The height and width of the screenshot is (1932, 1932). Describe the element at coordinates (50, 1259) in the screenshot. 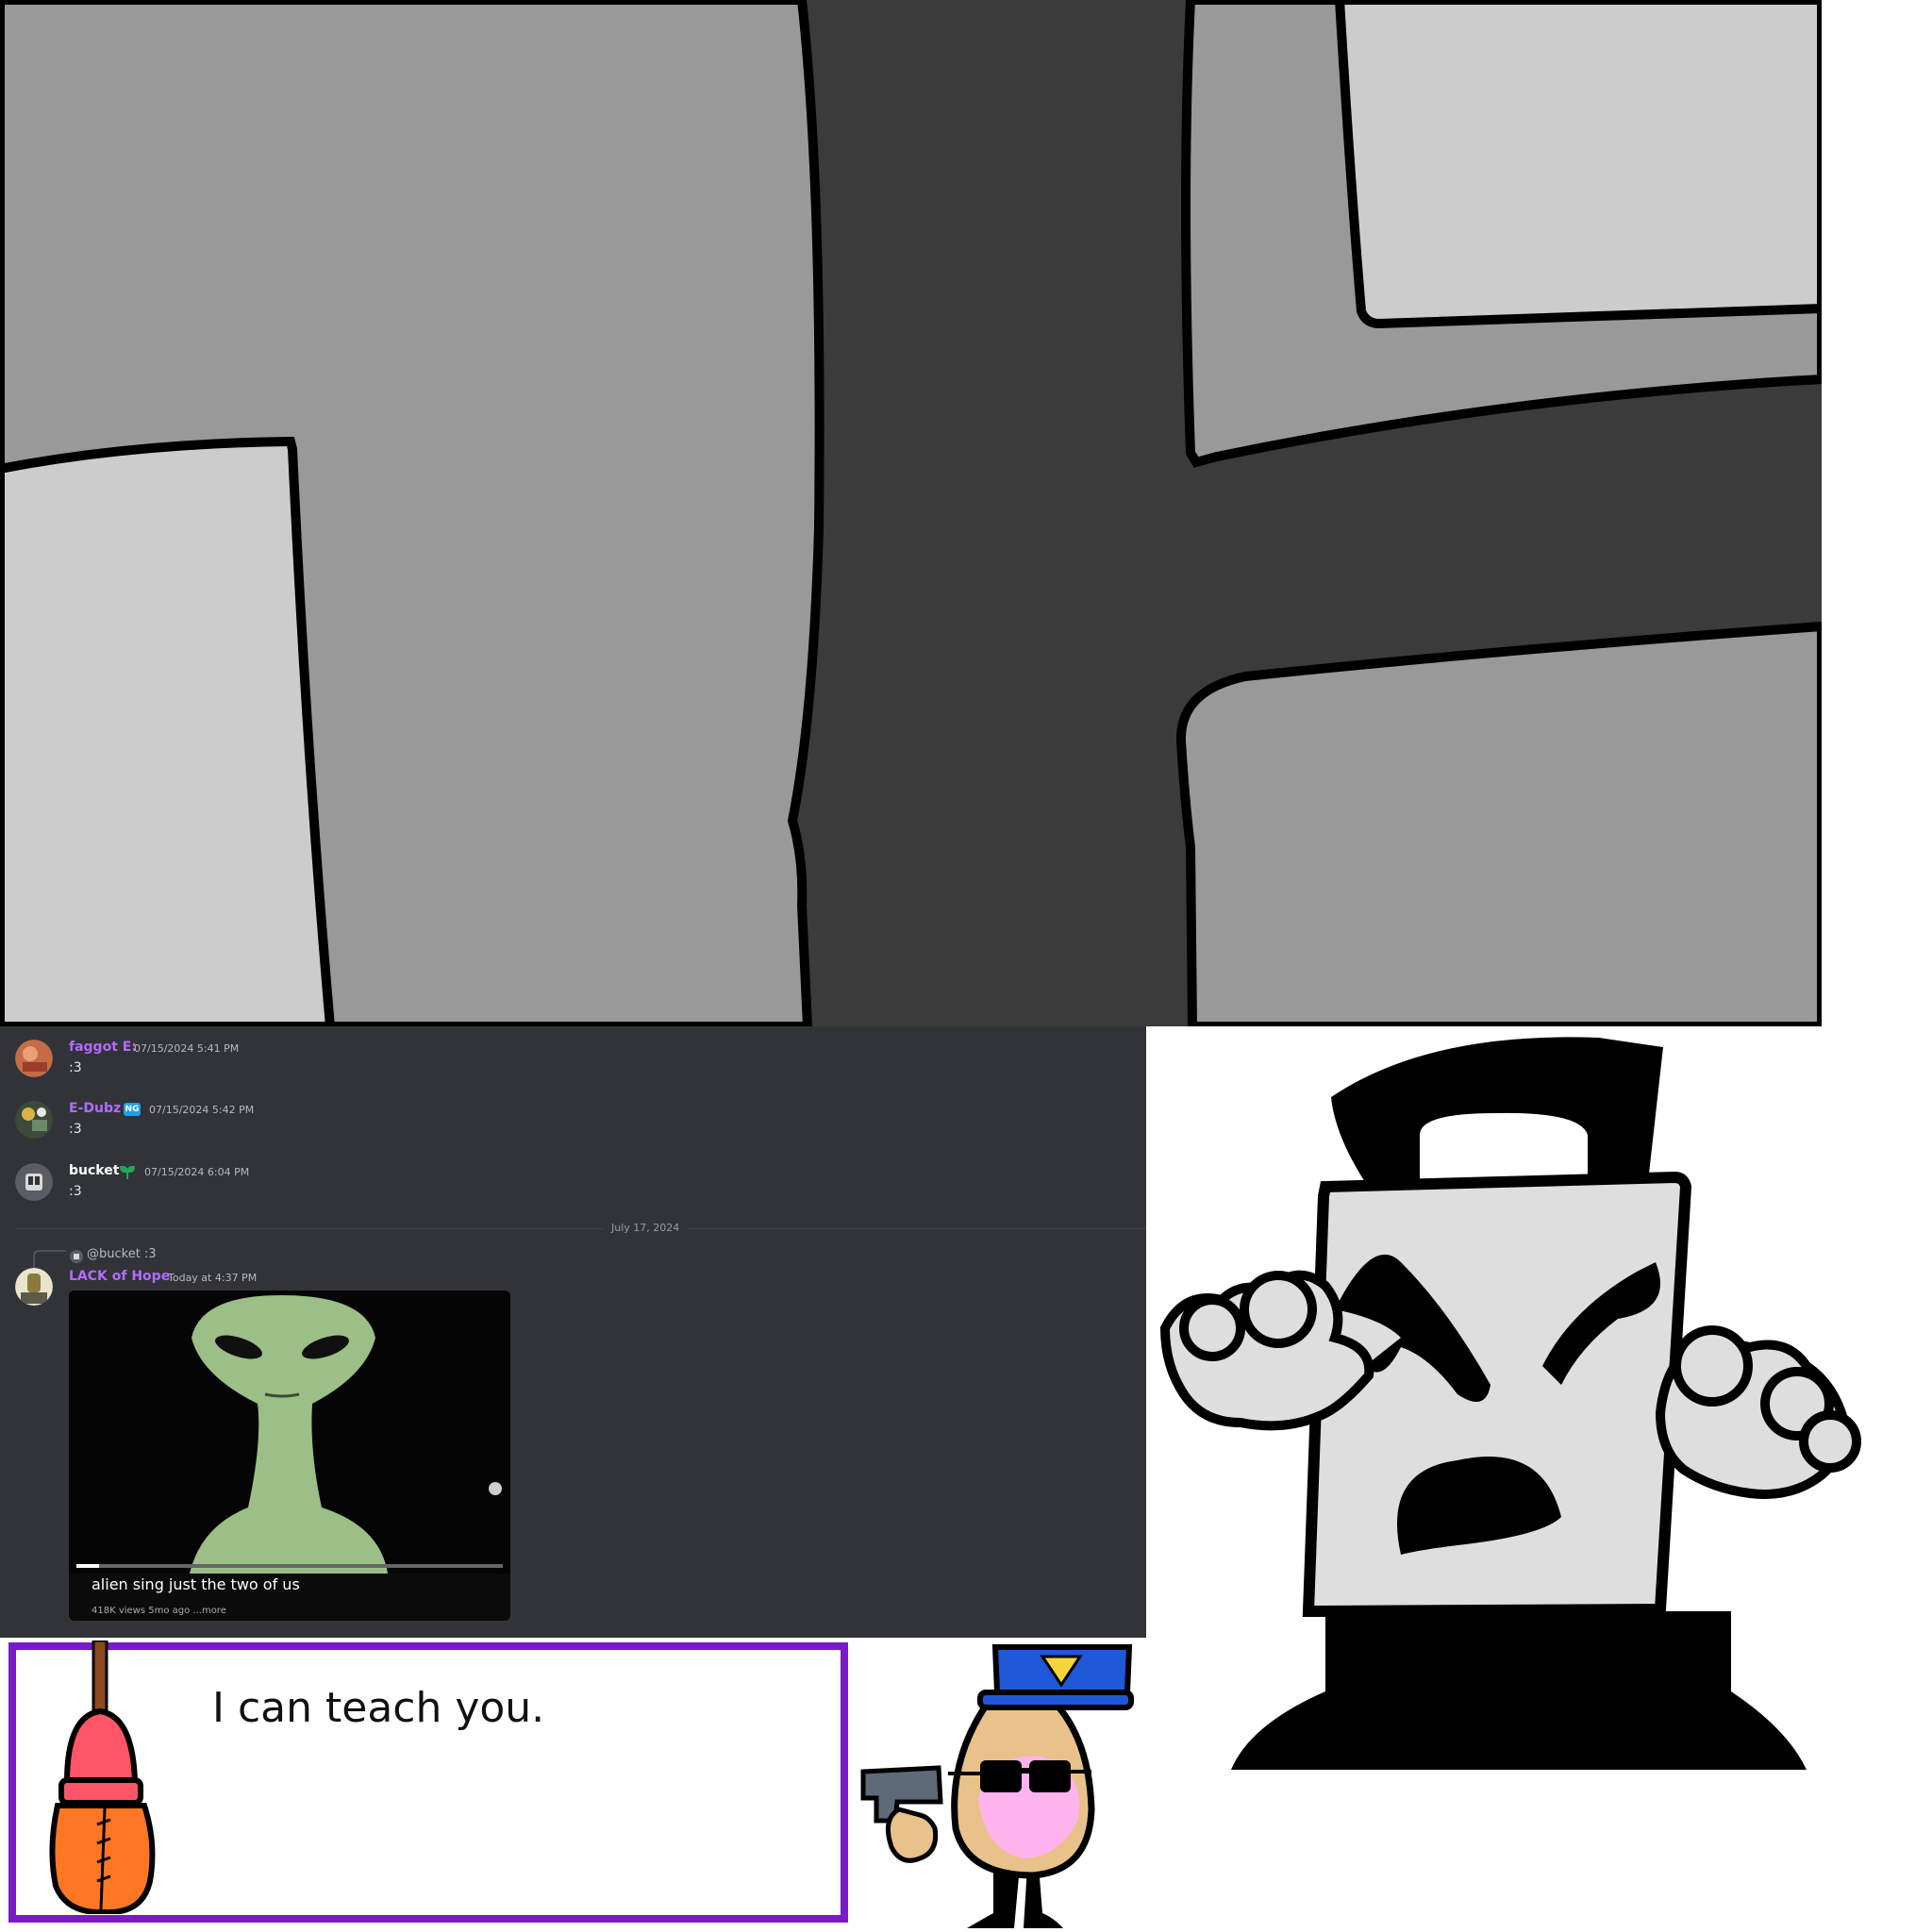

I see `reply-connector` at that location.